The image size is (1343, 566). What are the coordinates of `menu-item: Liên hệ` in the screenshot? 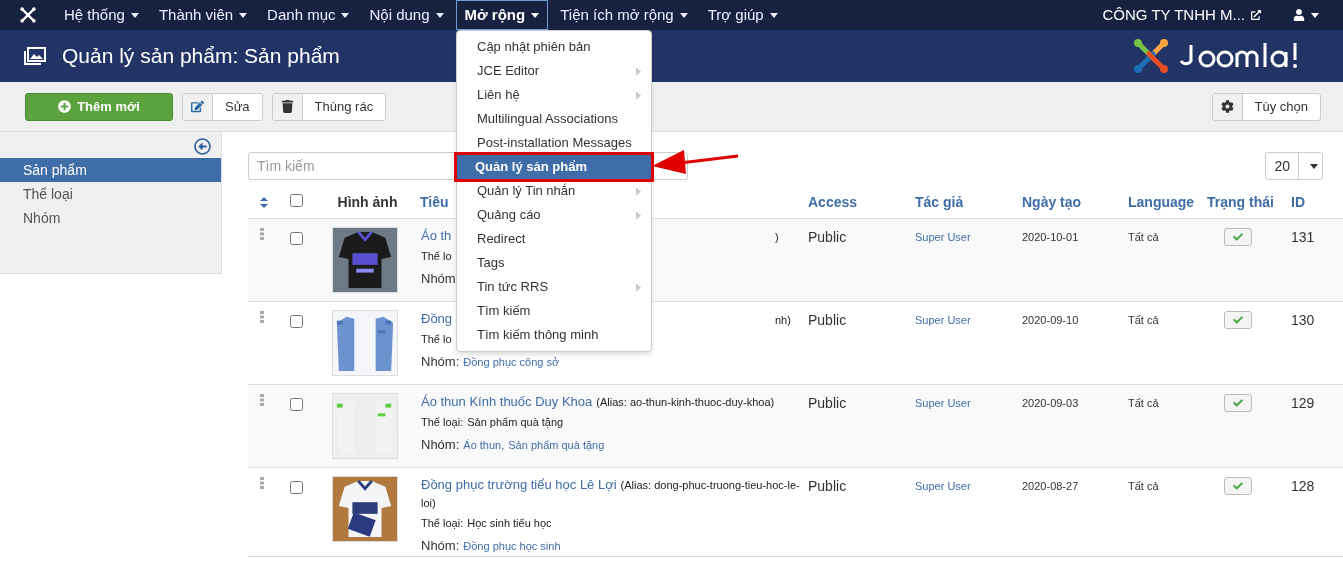 It's located at (554, 95).